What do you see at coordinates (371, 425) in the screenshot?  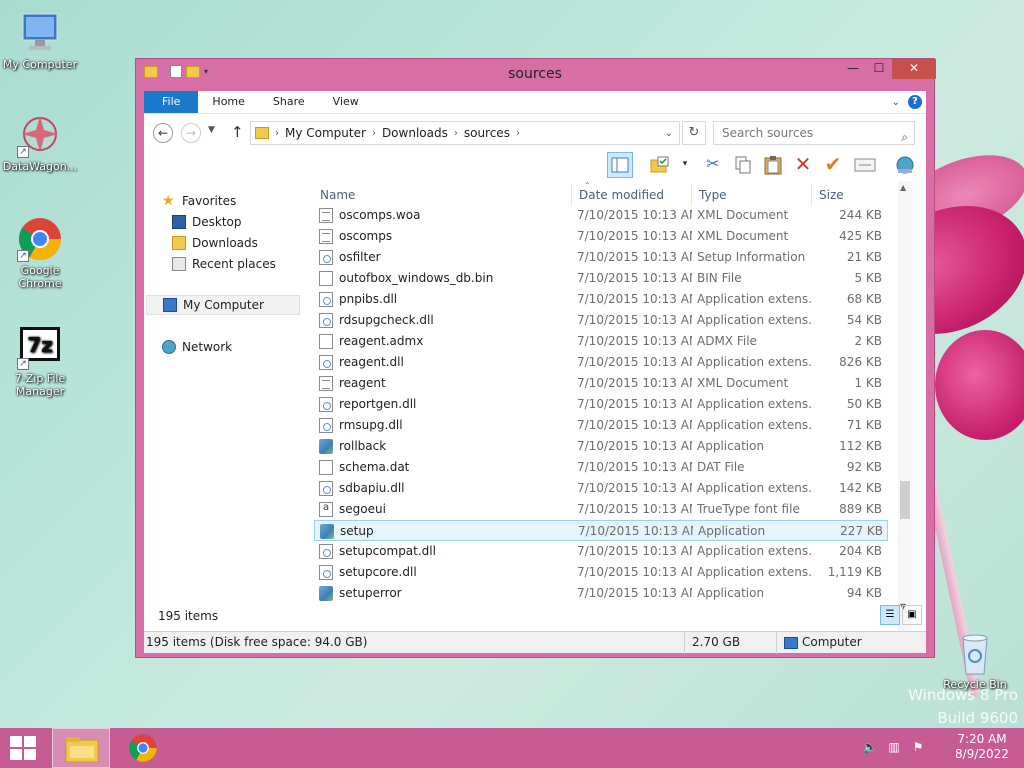 I see `file-name: rmsupg.dll` at bounding box center [371, 425].